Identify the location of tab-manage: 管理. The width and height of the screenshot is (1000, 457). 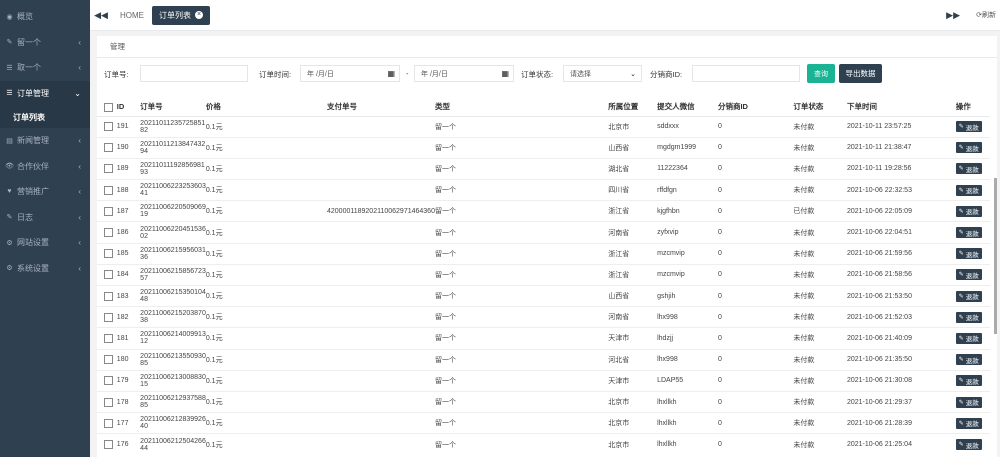
(117, 49).